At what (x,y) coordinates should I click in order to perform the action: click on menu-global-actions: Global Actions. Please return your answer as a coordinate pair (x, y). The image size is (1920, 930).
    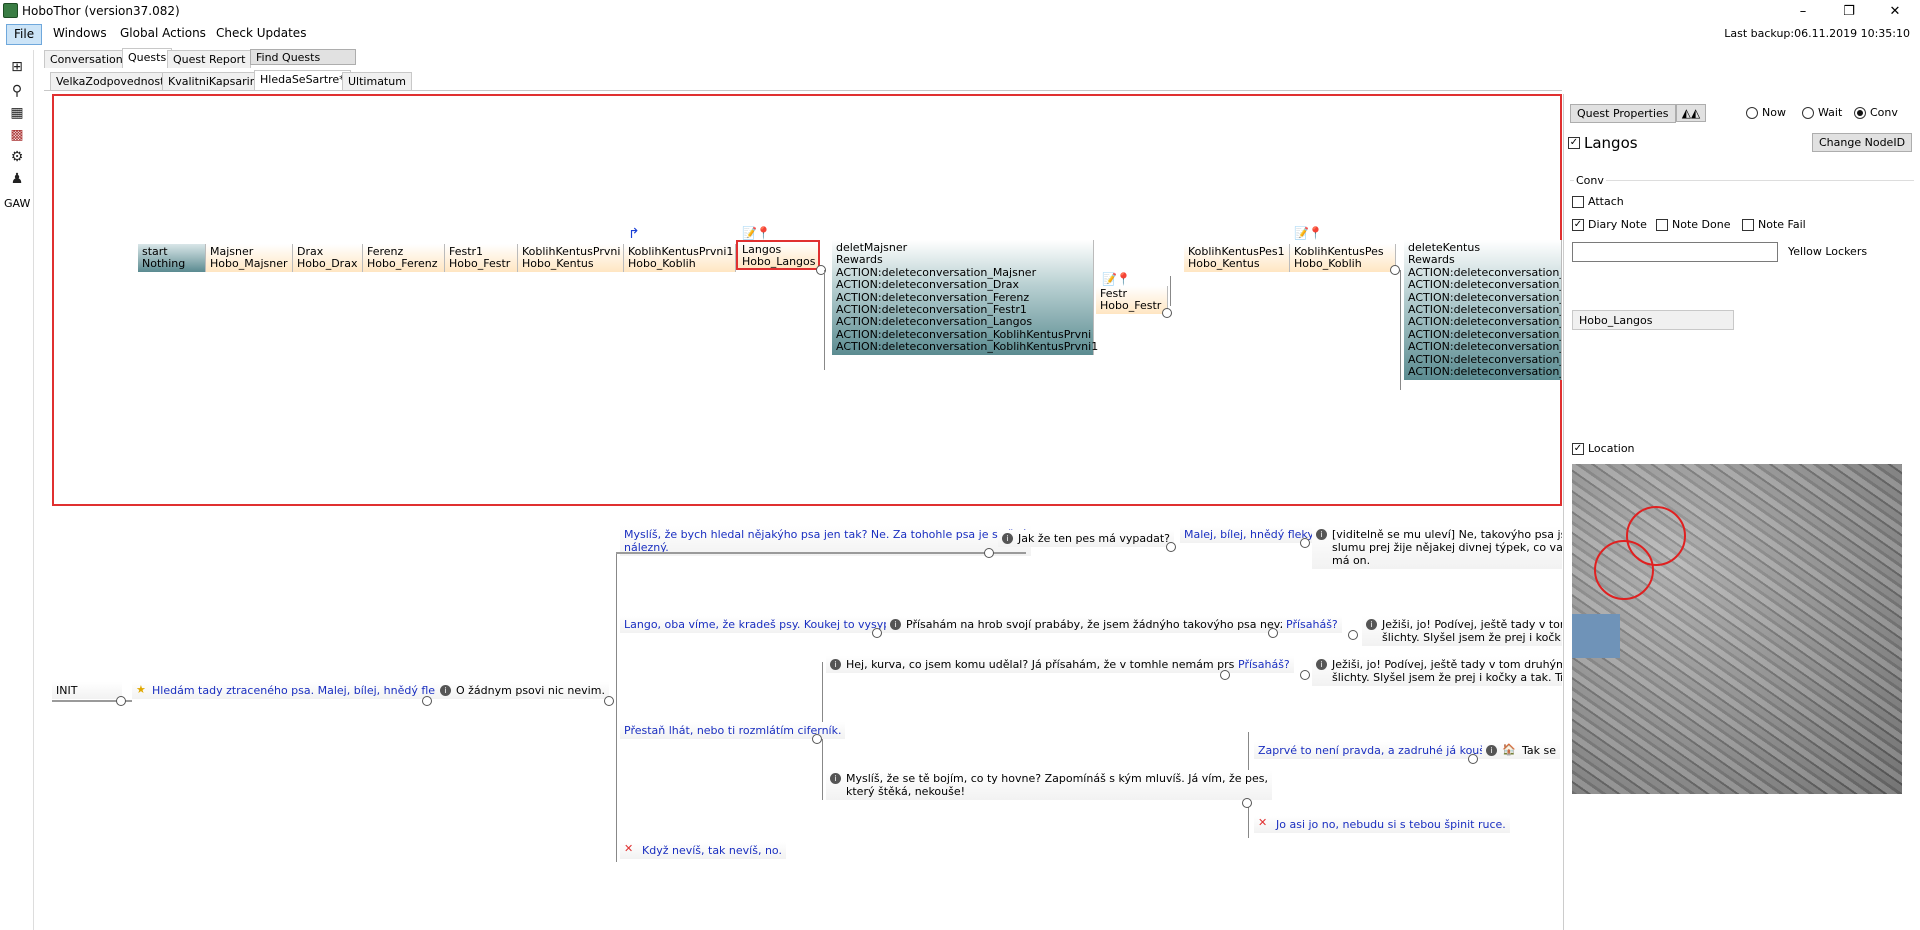
    Looking at the image, I should click on (163, 34).